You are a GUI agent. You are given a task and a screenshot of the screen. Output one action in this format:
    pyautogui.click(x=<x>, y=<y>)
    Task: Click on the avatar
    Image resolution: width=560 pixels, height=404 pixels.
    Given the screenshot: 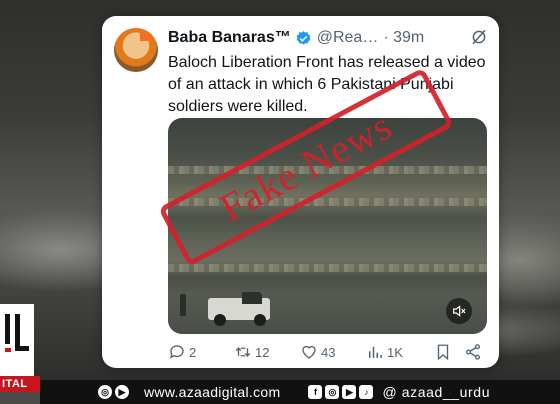 What is the action you would take?
    pyautogui.click(x=136, y=50)
    